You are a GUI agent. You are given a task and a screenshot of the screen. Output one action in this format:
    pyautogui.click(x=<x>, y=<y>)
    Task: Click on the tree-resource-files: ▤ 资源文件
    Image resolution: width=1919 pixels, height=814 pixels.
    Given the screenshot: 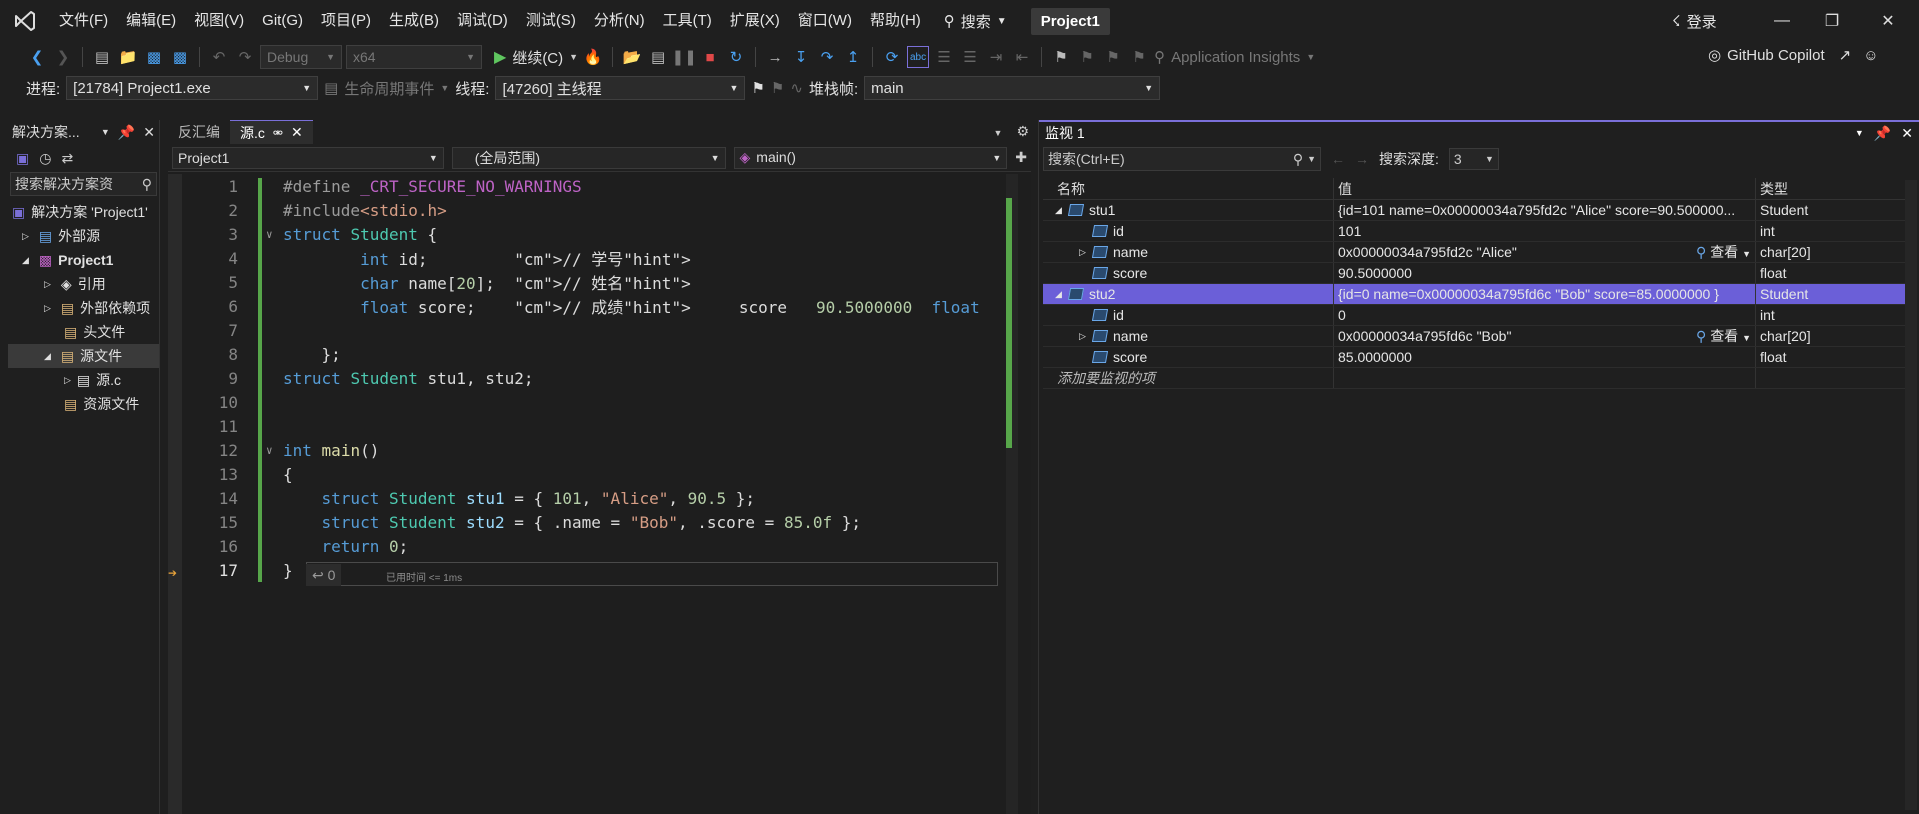 What is the action you would take?
    pyautogui.click(x=83, y=404)
    